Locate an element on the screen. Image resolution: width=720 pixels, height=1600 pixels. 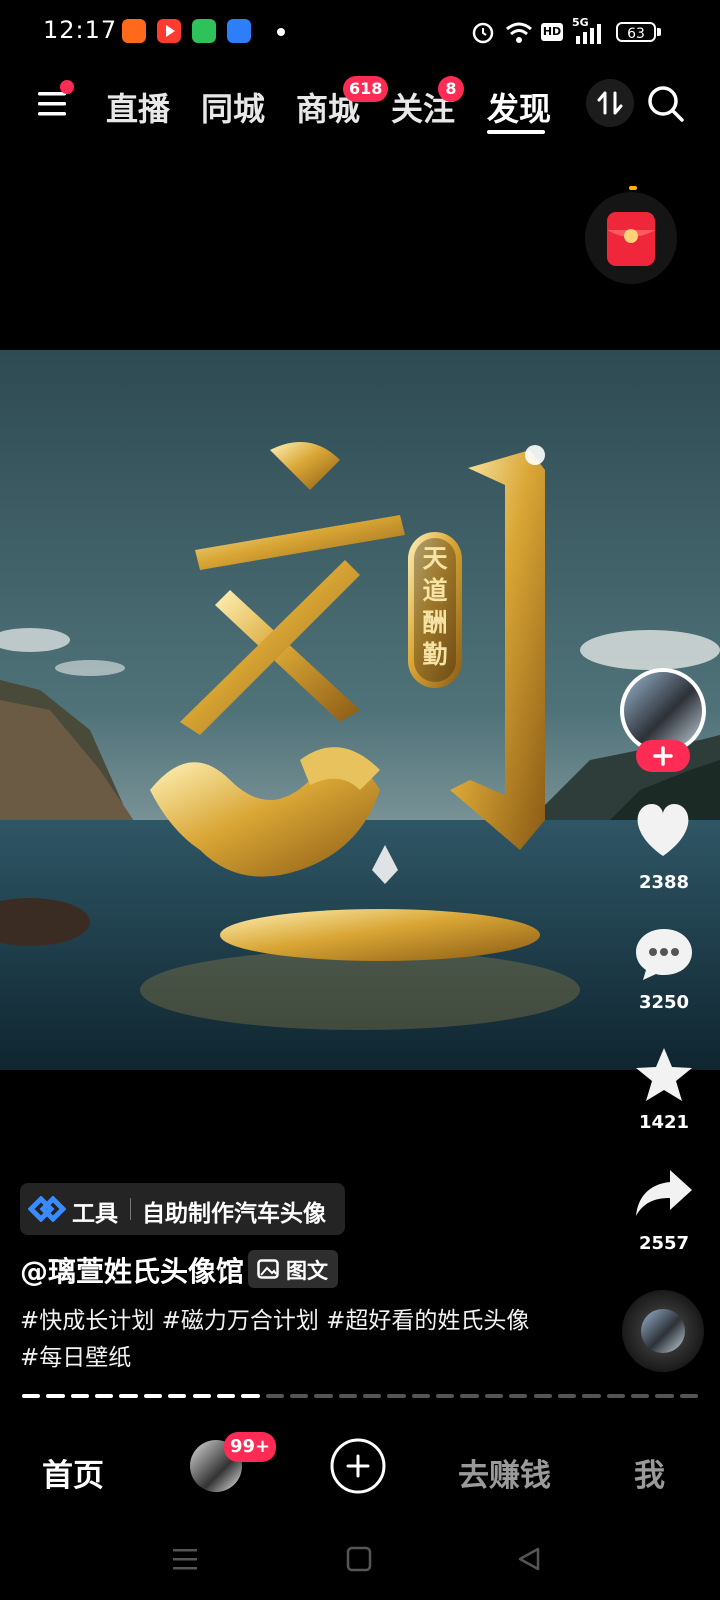
share-button is located at coordinates (664, 1194).